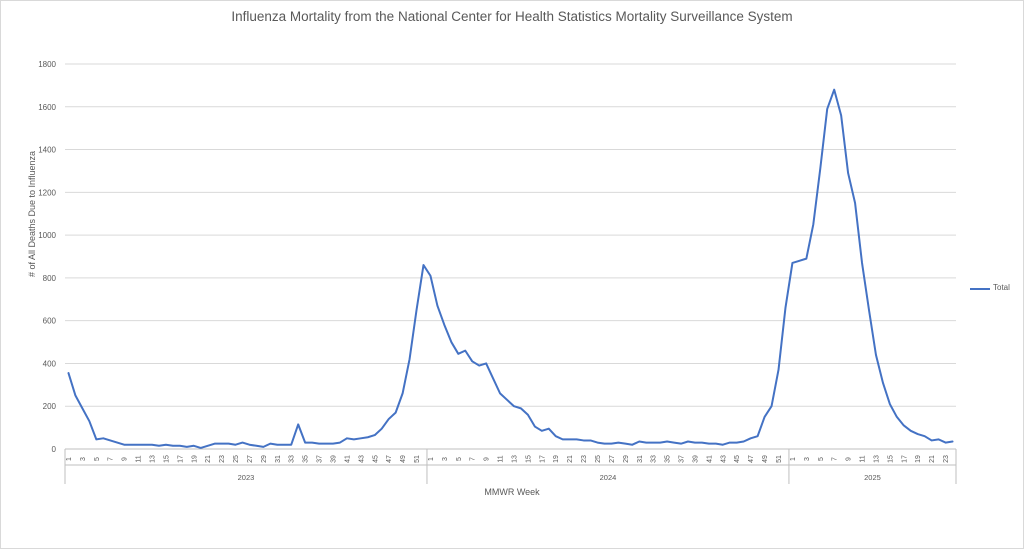 Image resolution: width=1024 pixels, height=549 pixels. I want to click on y-tick-label: 1200, so click(47, 192).